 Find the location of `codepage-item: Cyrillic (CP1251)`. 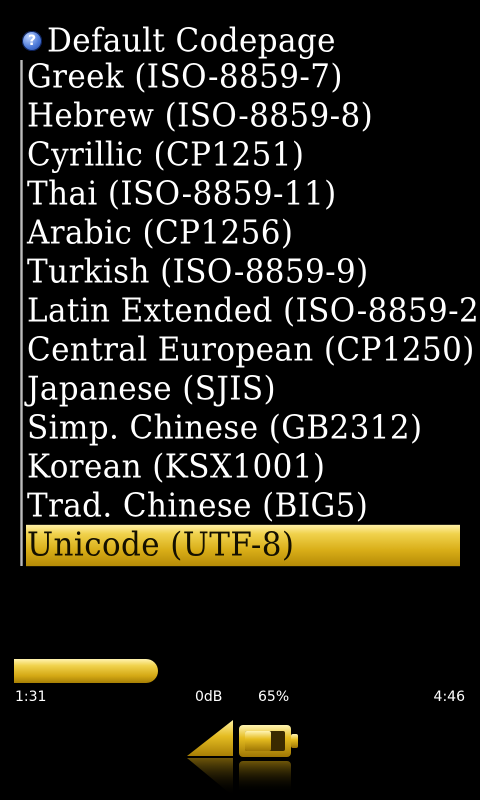

codepage-item: Cyrillic (CP1251) is located at coordinates (243, 155).